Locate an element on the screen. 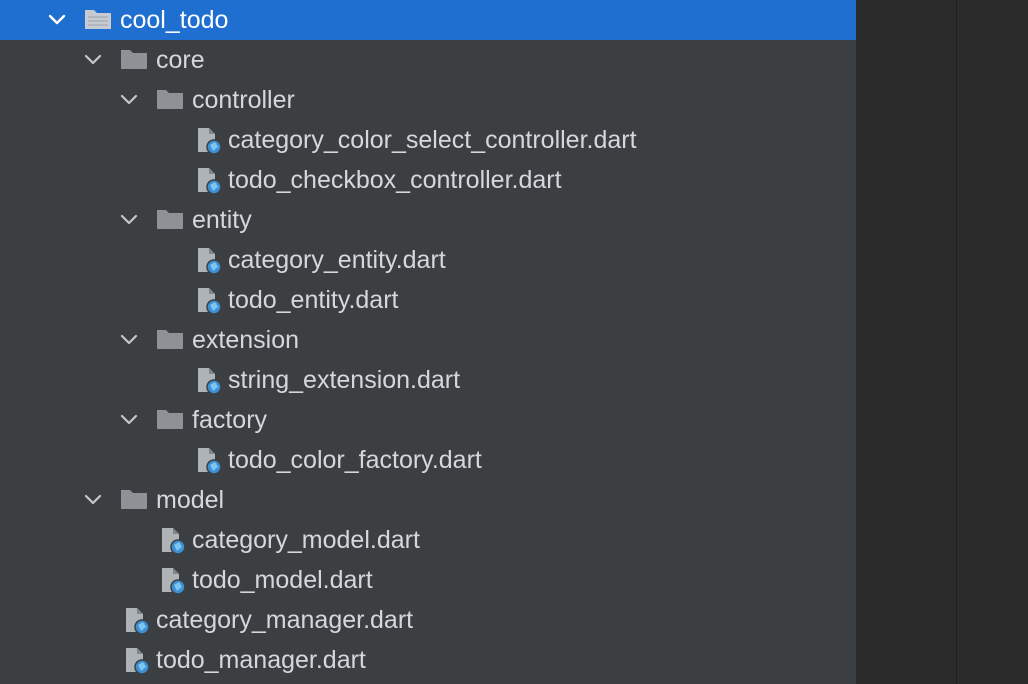  tree-row-category-entity: category_entity.dart is located at coordinates (428, 260).